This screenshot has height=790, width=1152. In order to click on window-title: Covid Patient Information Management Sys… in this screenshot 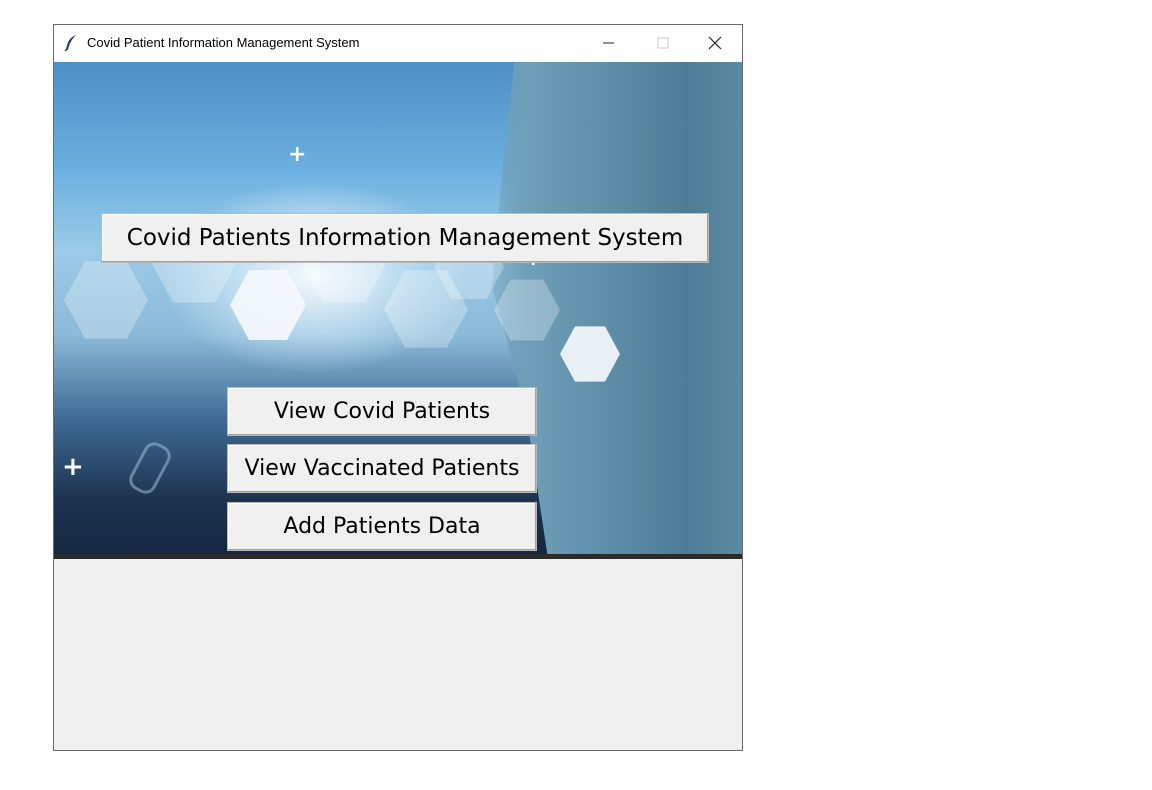, I will do `click(223, 42)`.